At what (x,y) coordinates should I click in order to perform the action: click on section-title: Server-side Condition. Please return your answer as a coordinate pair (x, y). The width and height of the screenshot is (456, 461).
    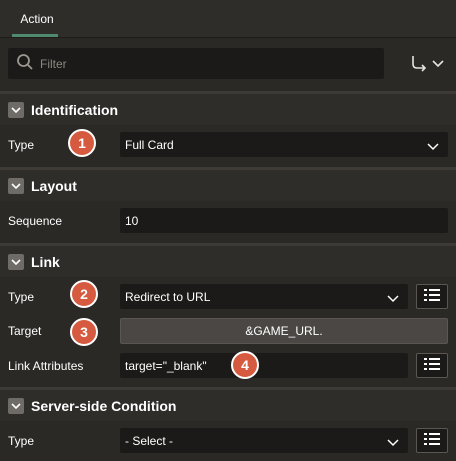
    Looking at the image, I should click on (104, 405).